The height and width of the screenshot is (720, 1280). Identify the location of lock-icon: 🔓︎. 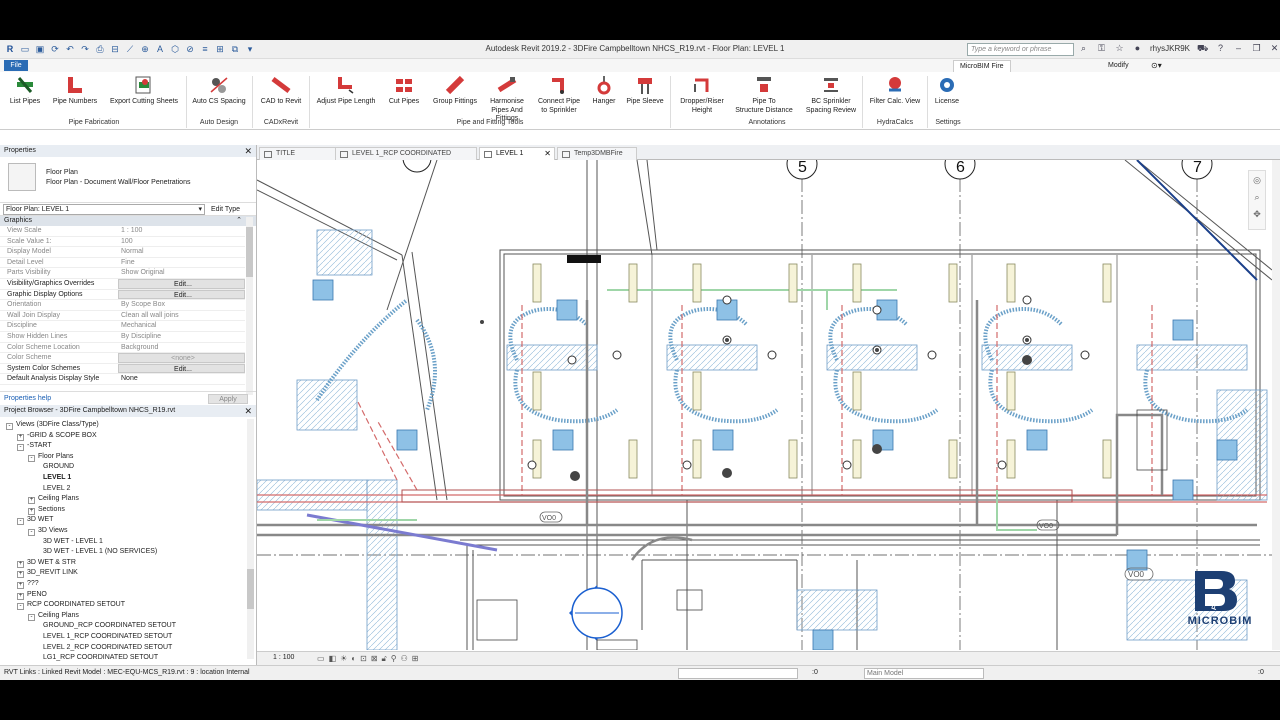
(384, 659).